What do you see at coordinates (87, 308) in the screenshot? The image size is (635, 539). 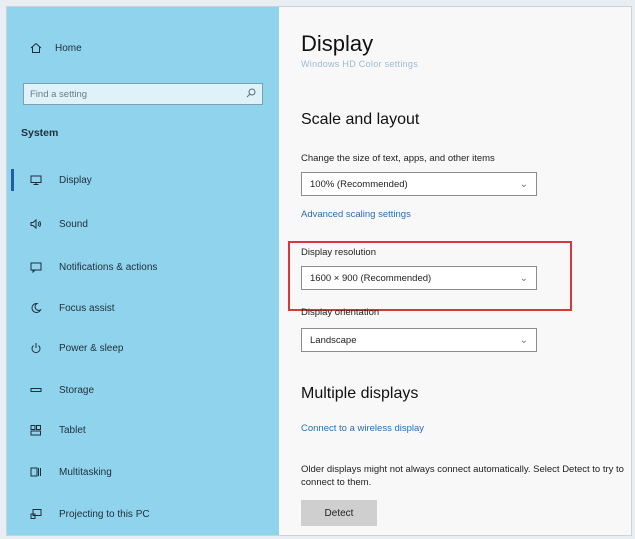 I see `sidebar-item-label: Focus assist` at bounding box center [87, 308].